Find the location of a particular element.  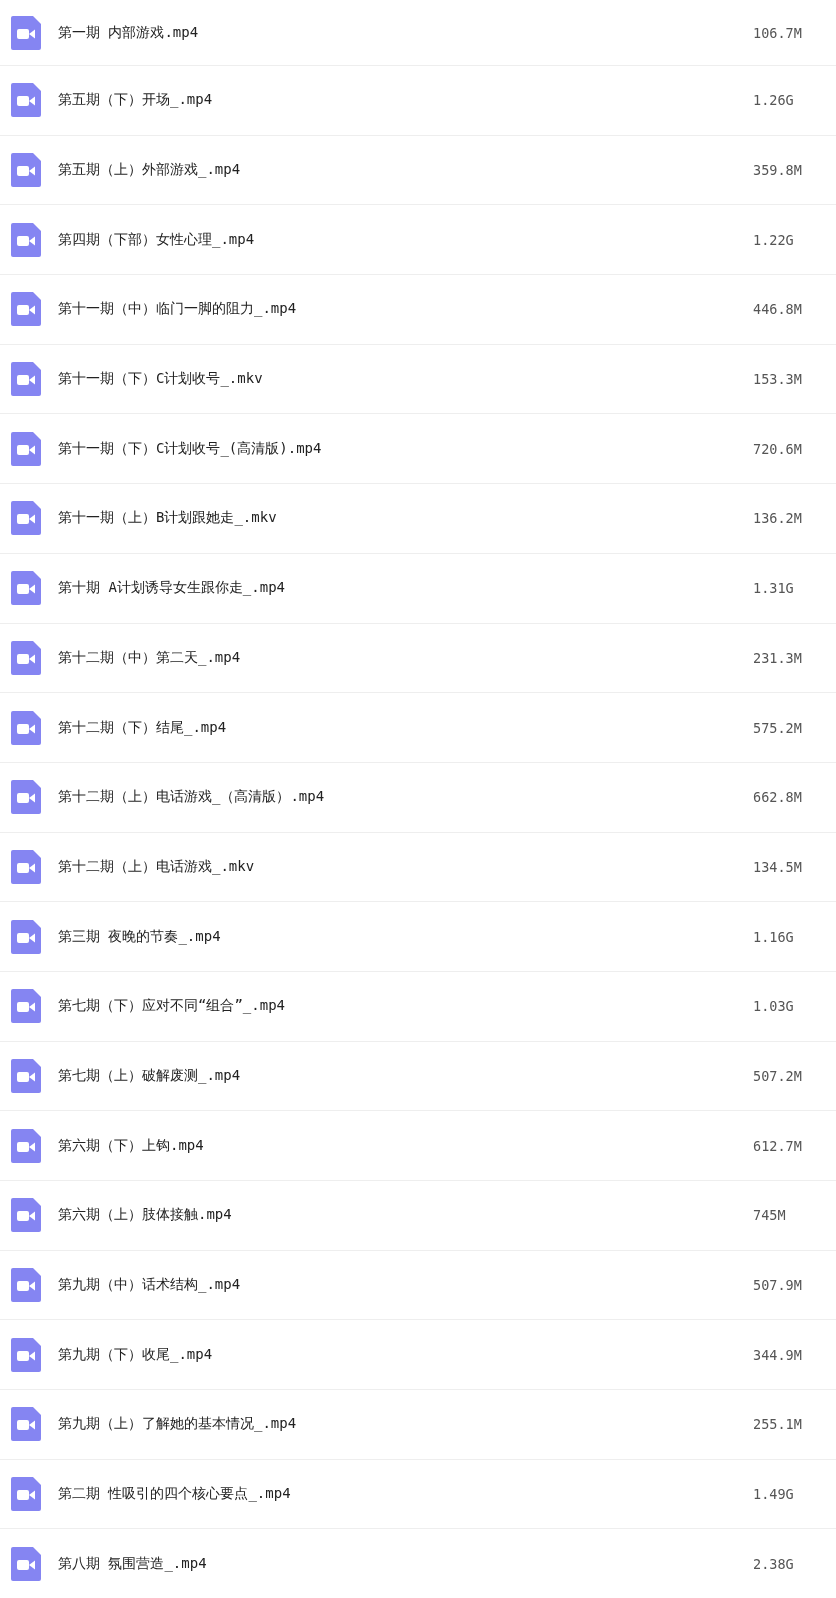

file-size: 136.2M is located at coordinates (778, 518).